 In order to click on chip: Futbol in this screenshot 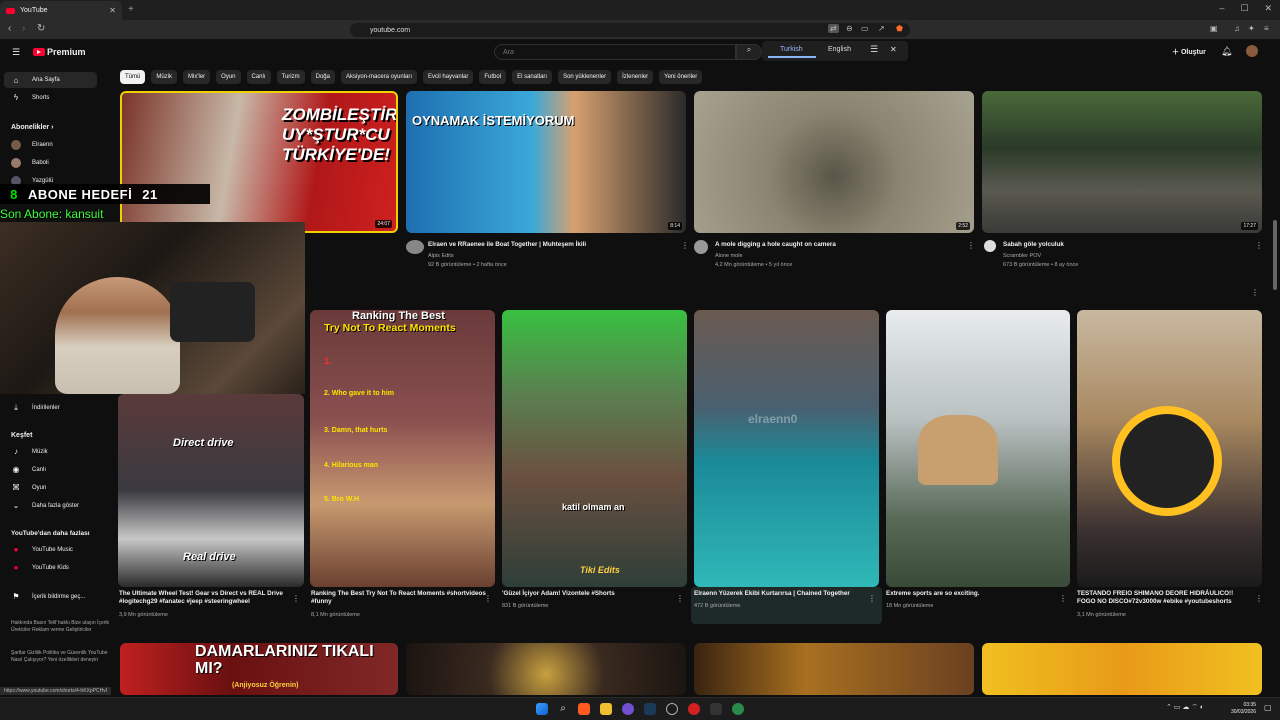, I will do `click(493, 77)`.